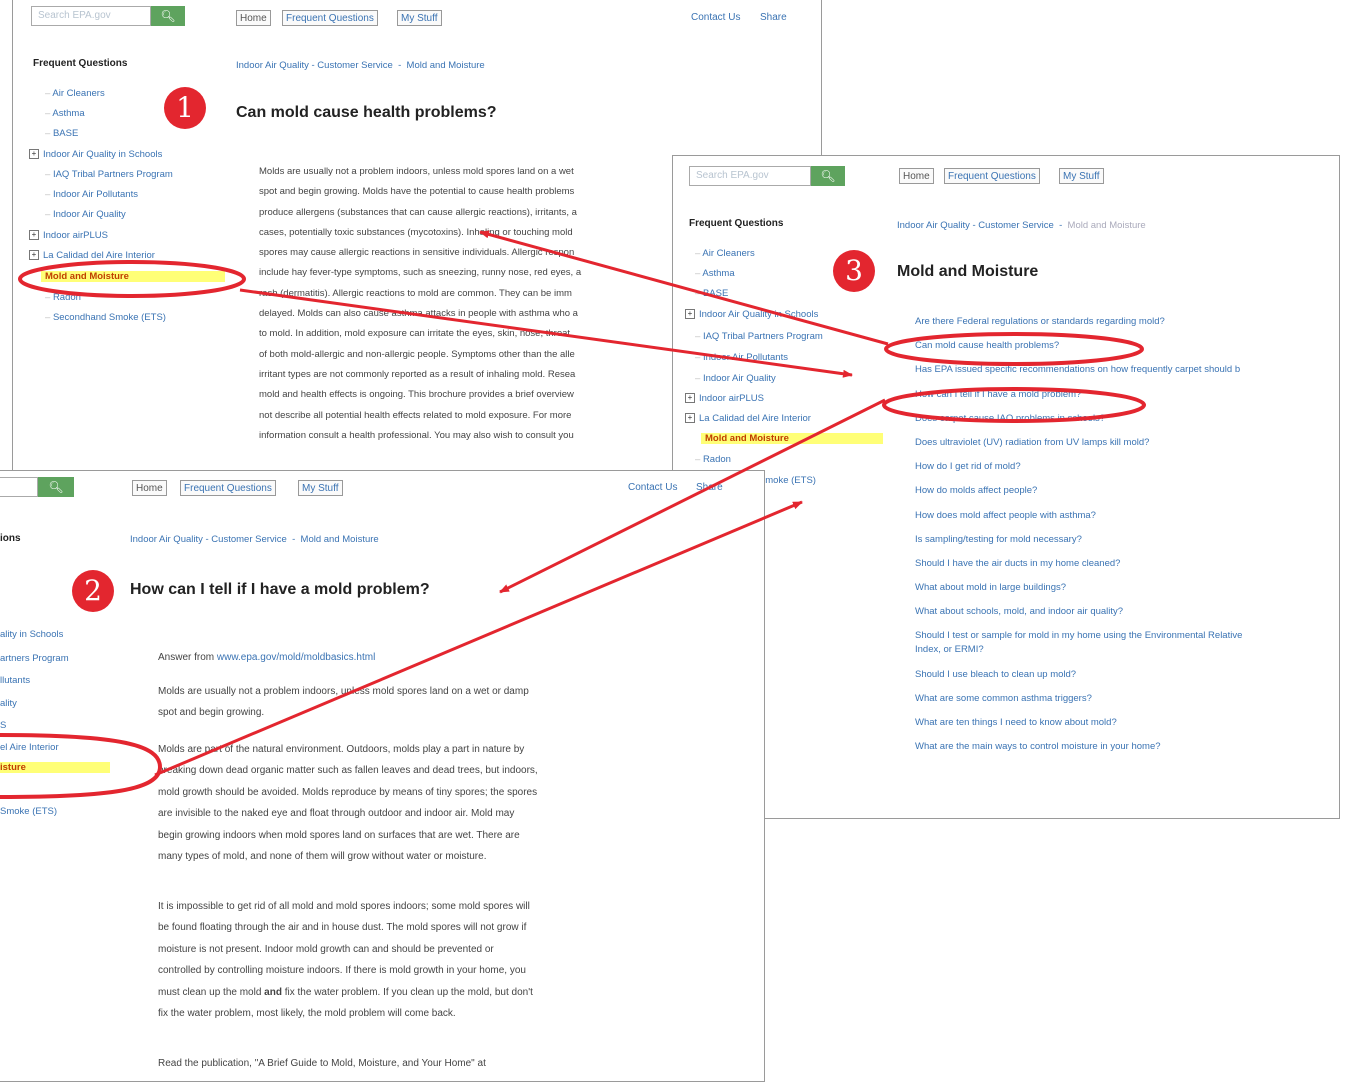  What do you see at coordinates (34, 658) in the screenshot?
I see `sidebar-item-tribal: artners Program` at bounding box center [34, 658].